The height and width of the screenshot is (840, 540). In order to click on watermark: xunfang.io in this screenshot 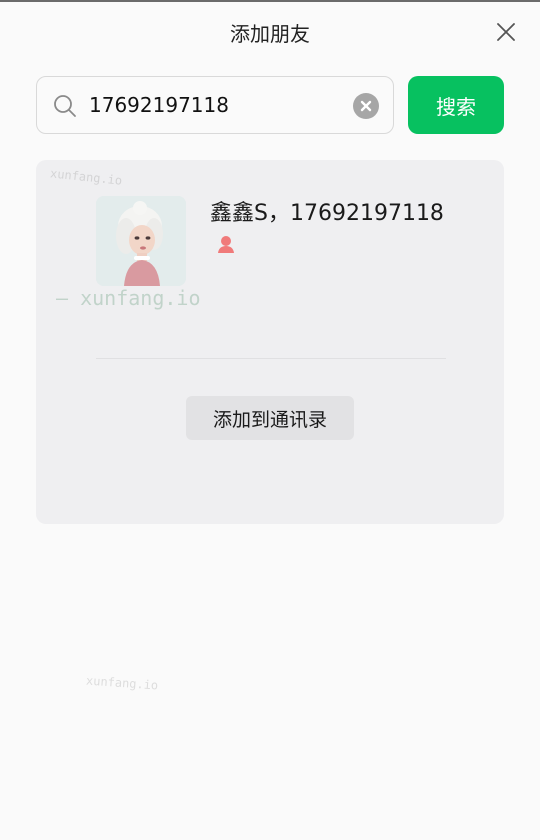, I will do `click(122, 683)`.